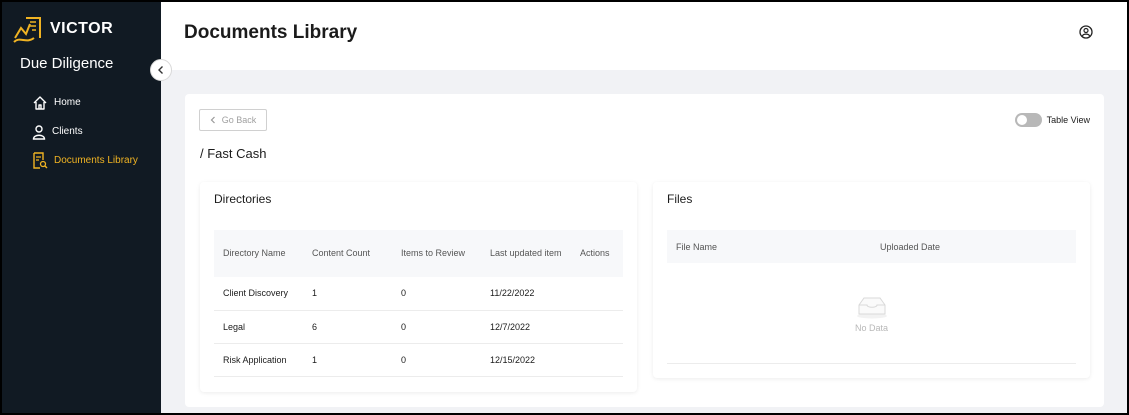 The width and height of the screenshot is (1129, 415). Describe the element at coordinates (85, 102) in the screenshot. I see `sidebar-item-home: Home` at that location.